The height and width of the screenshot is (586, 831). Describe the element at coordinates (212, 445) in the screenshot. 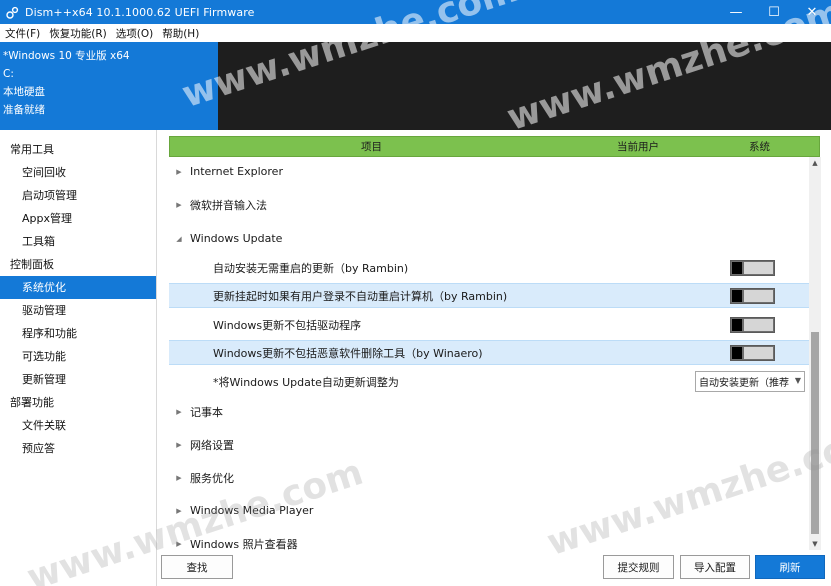

I see `category-label: 网络设置` at that location.